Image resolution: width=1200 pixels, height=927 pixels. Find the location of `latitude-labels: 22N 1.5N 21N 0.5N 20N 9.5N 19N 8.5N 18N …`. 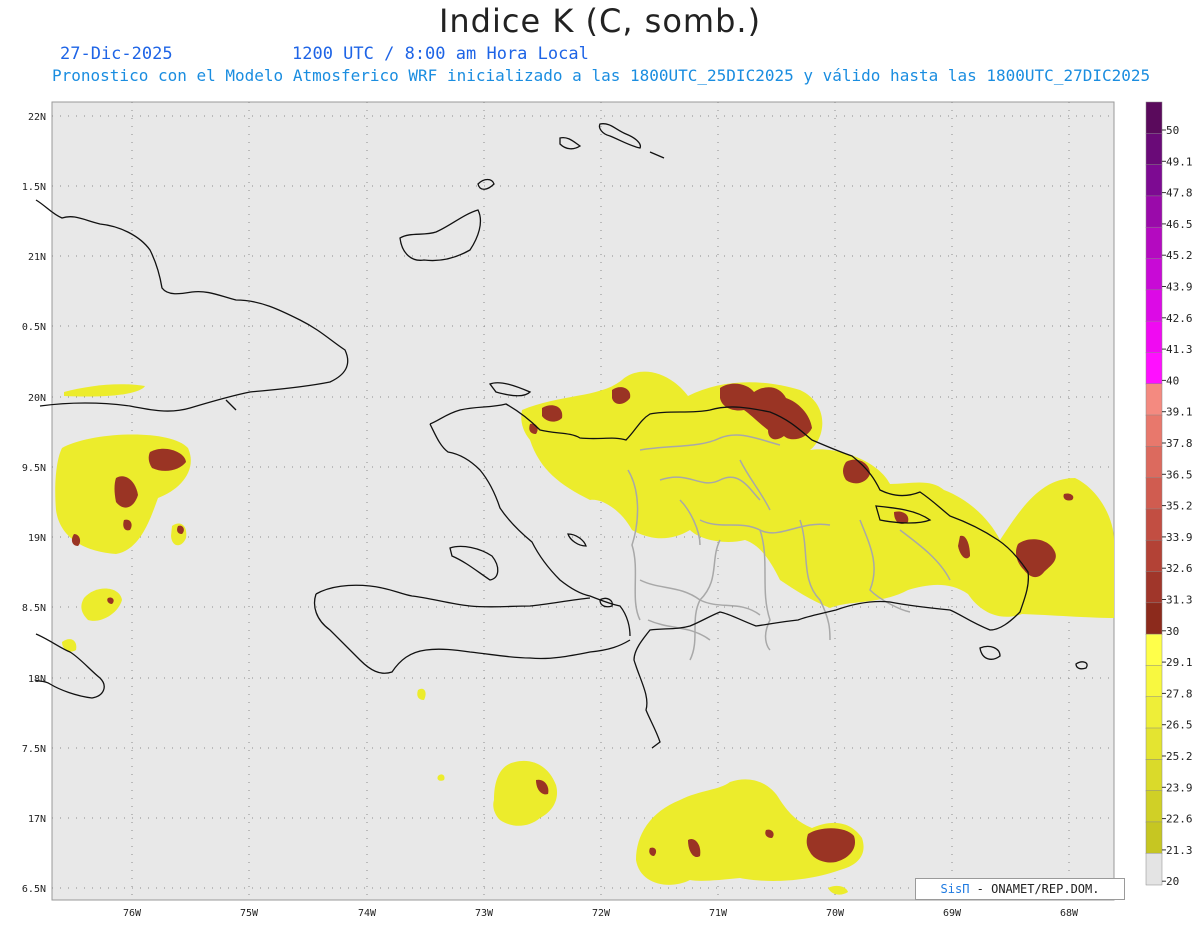

latitude-labels: 22N 1.5N 21N 0.5N 20N 9.5N 19N 8.5N 18N … is located at coordinates (34, 503).